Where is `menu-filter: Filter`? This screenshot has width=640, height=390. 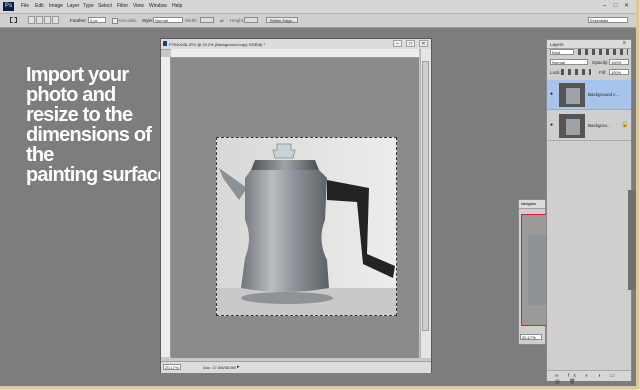
menu-filter: Filter is located at coordinates (122, 6).